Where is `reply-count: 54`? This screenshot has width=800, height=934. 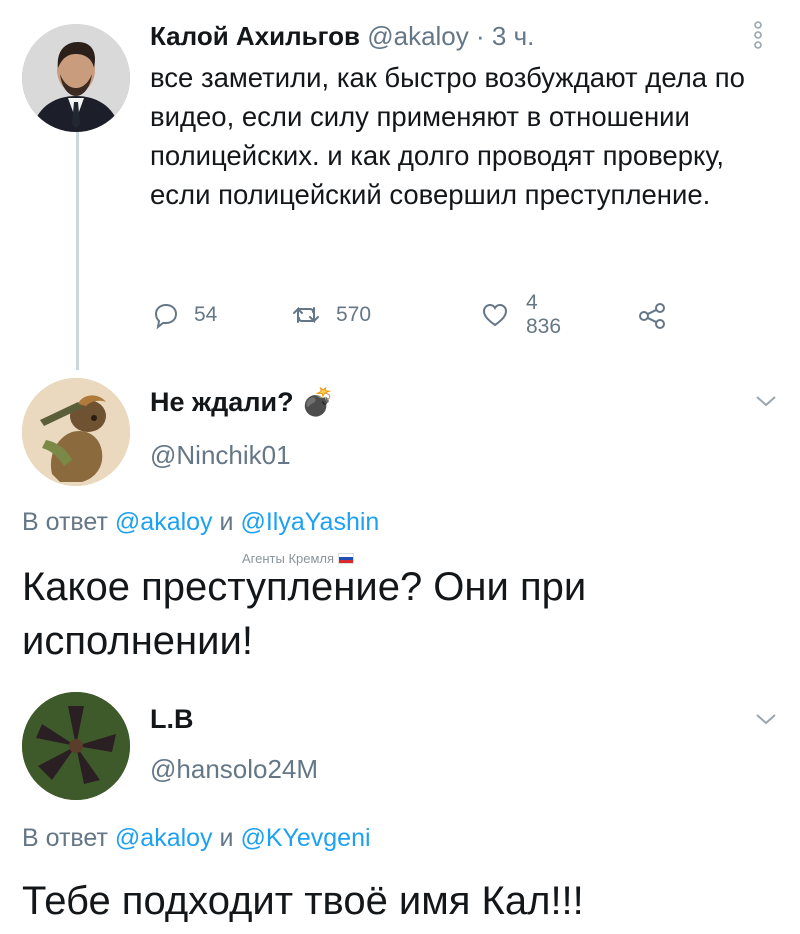
reply-count: 54 is located at coordinates (206, 314).